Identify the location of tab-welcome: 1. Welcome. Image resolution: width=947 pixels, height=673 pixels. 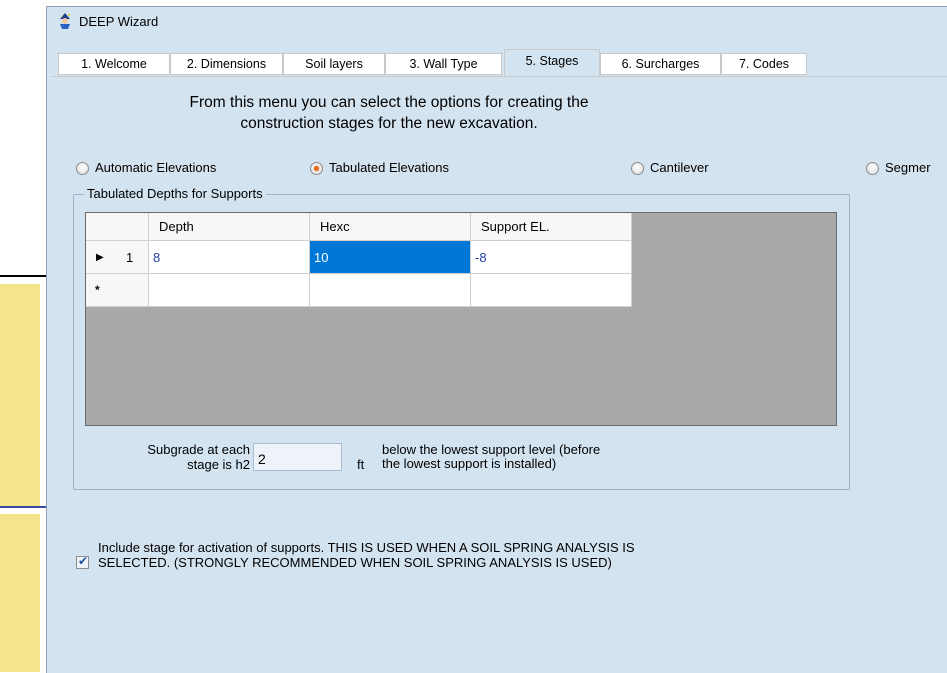
(114, 64).